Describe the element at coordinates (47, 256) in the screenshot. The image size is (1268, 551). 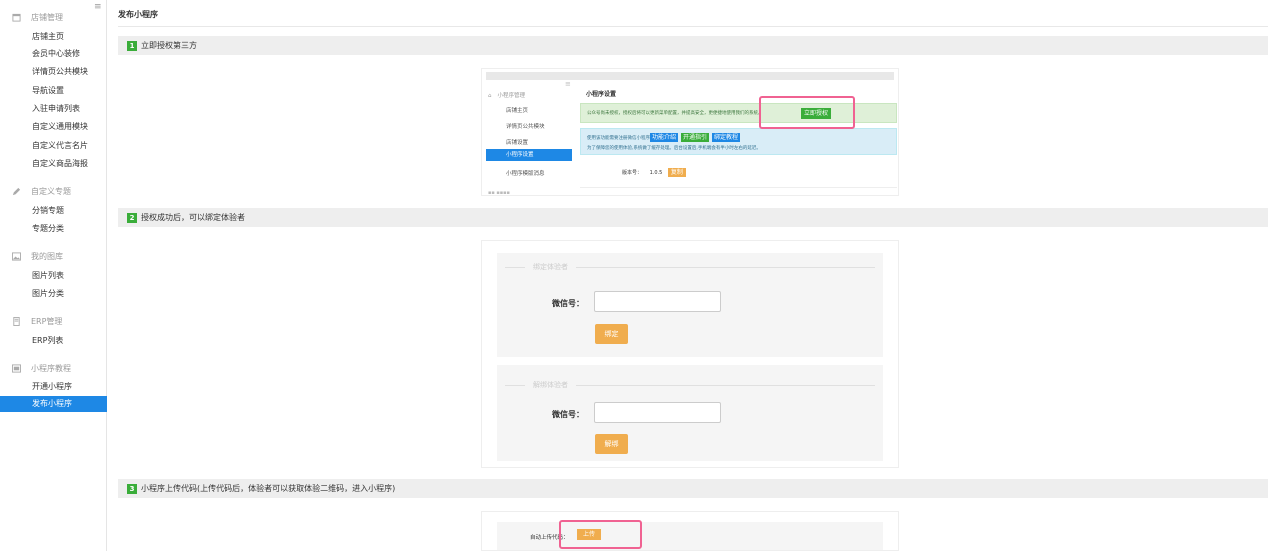
I see `group-label: 我的图库` at that location.